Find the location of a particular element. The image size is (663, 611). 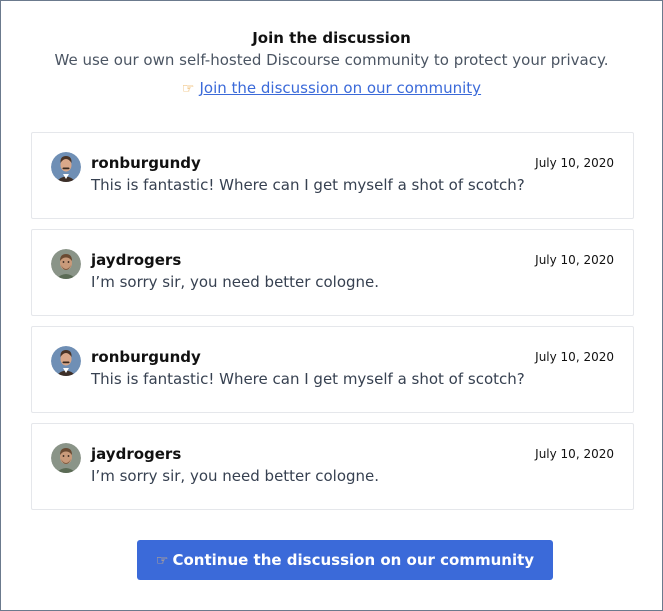

join-link-row: ☞ Join the discussion on our community is located at coordinates (331, 88).